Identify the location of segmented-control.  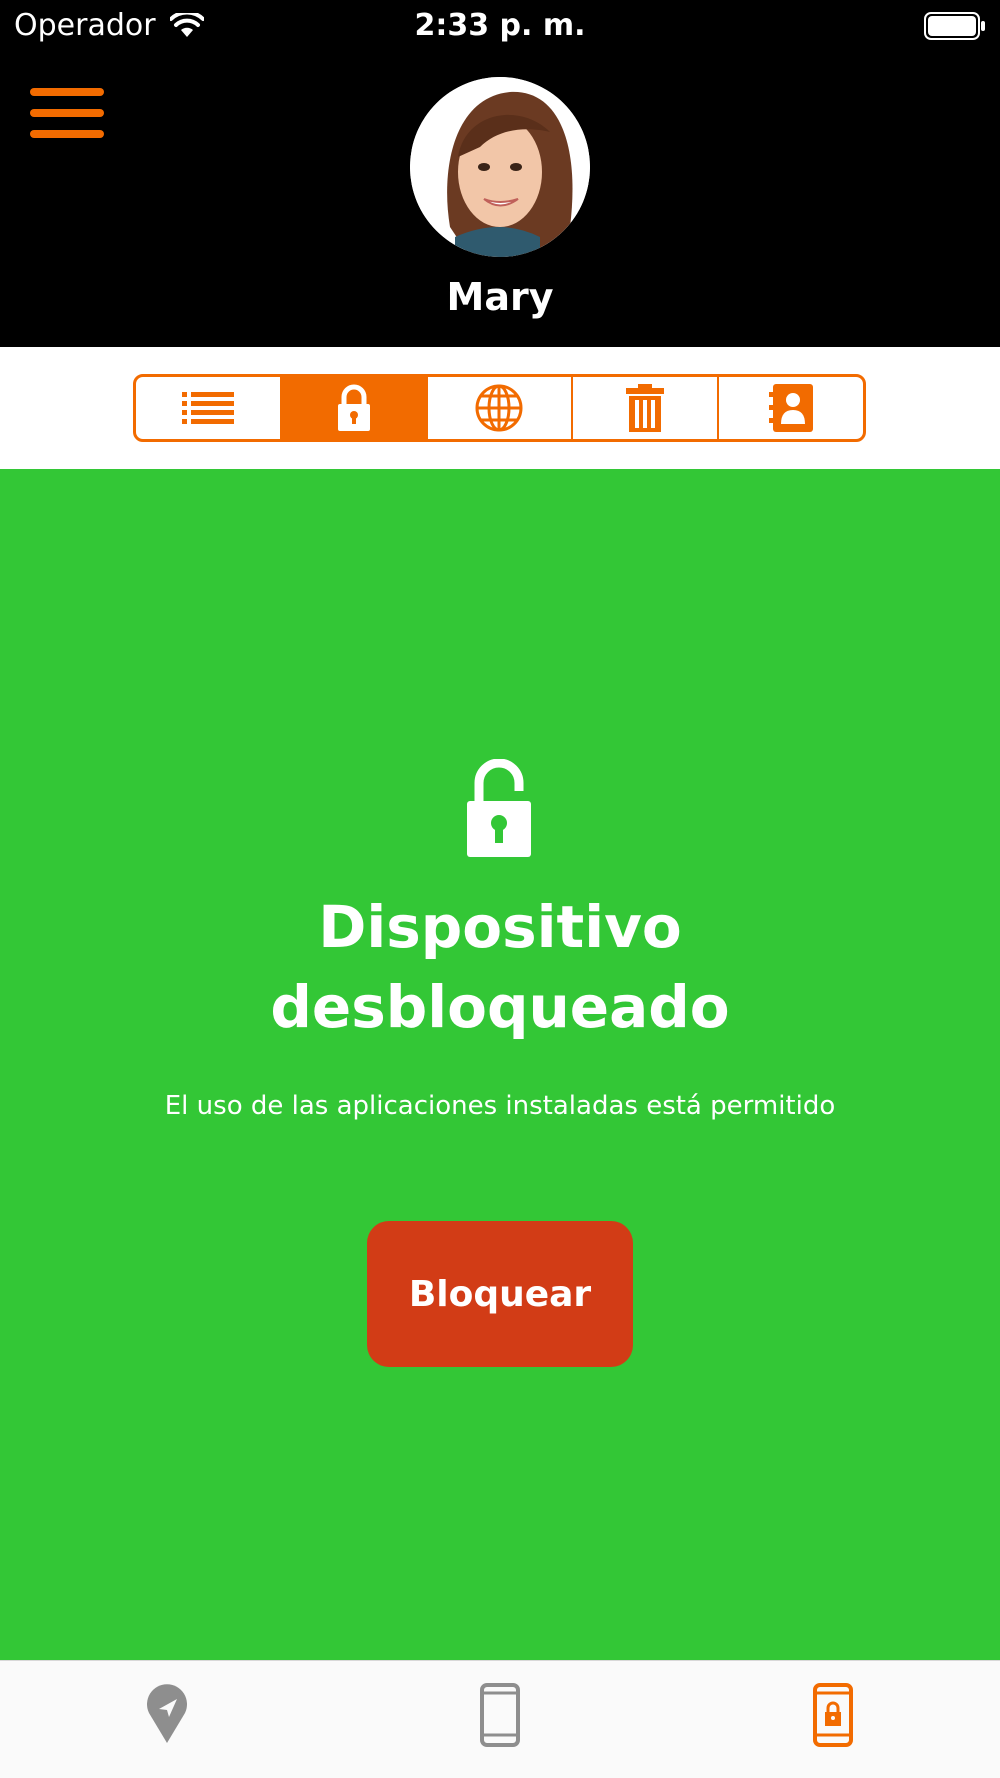
(499, 408).